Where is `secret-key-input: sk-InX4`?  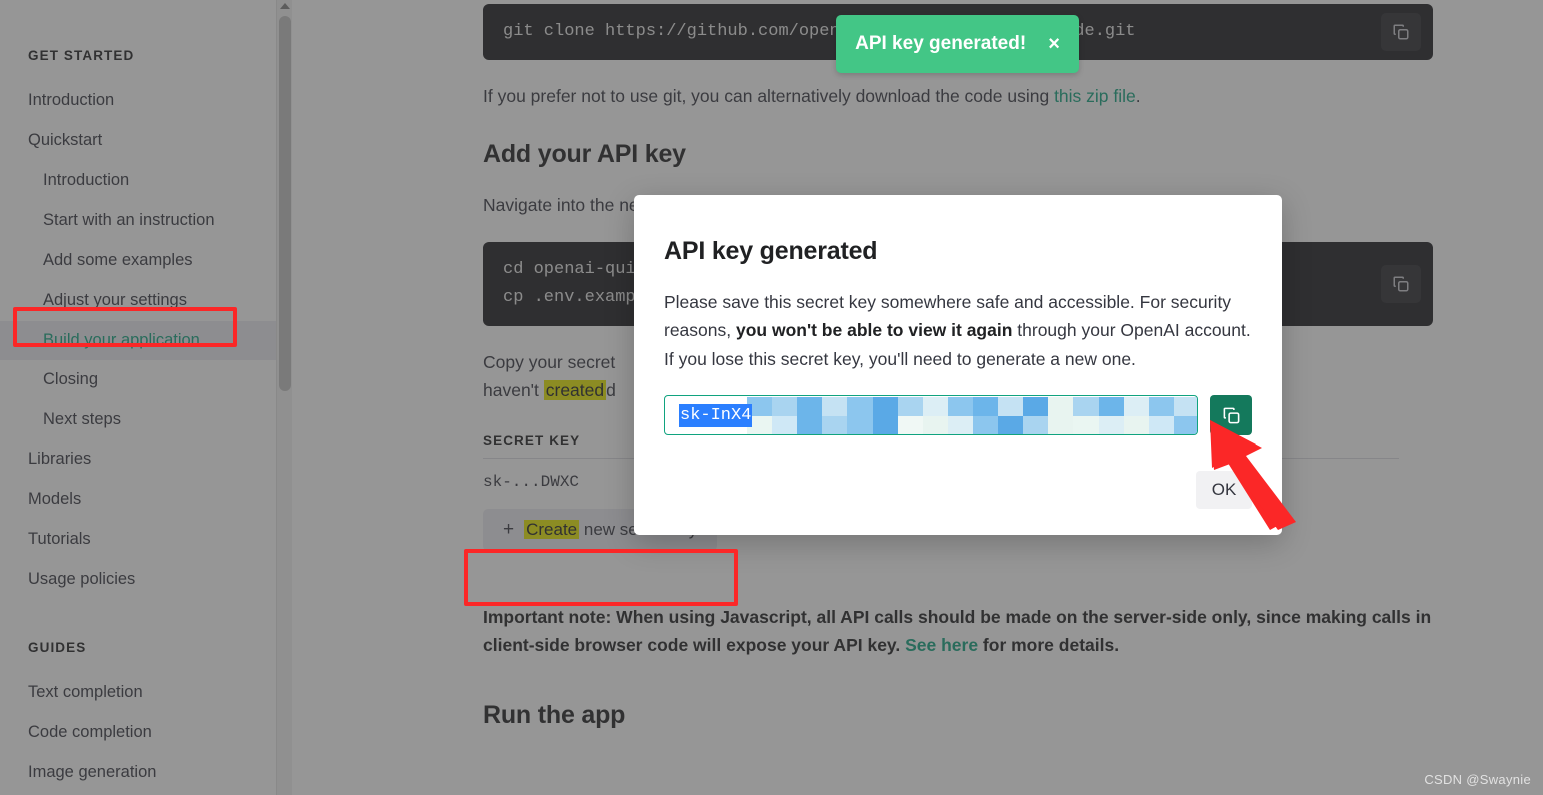
secret-key-input: sk-InX4 is located at coordinates (931, 415).